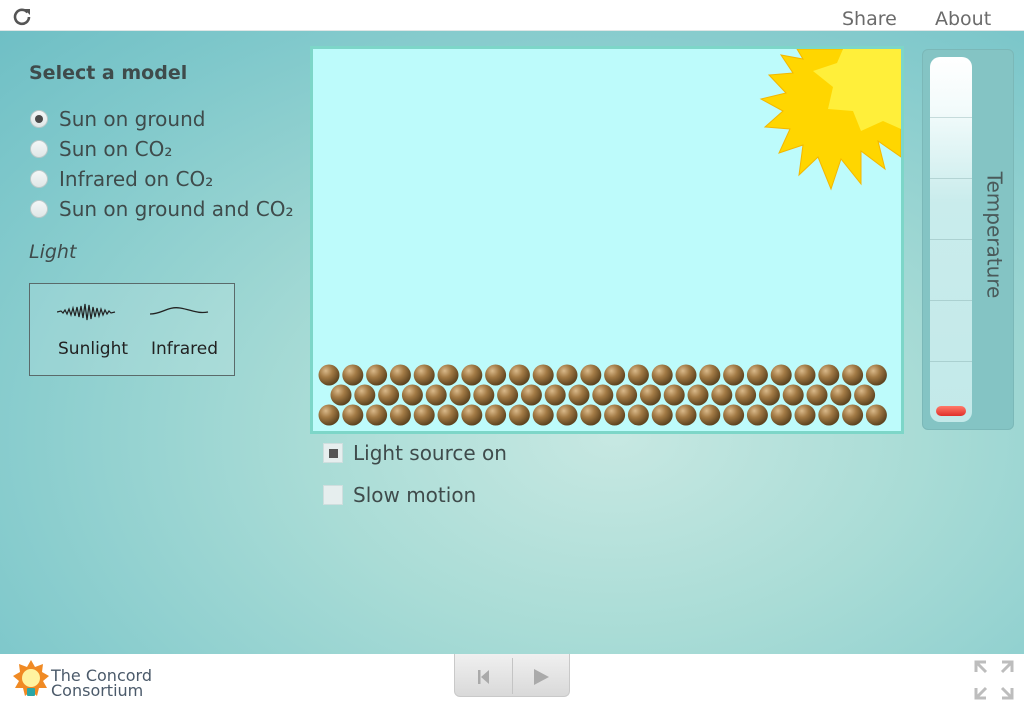 Image resolution: width=1024 pixels, height=706 pixels. I want to click on thermometer-tube, so click(951, 239).